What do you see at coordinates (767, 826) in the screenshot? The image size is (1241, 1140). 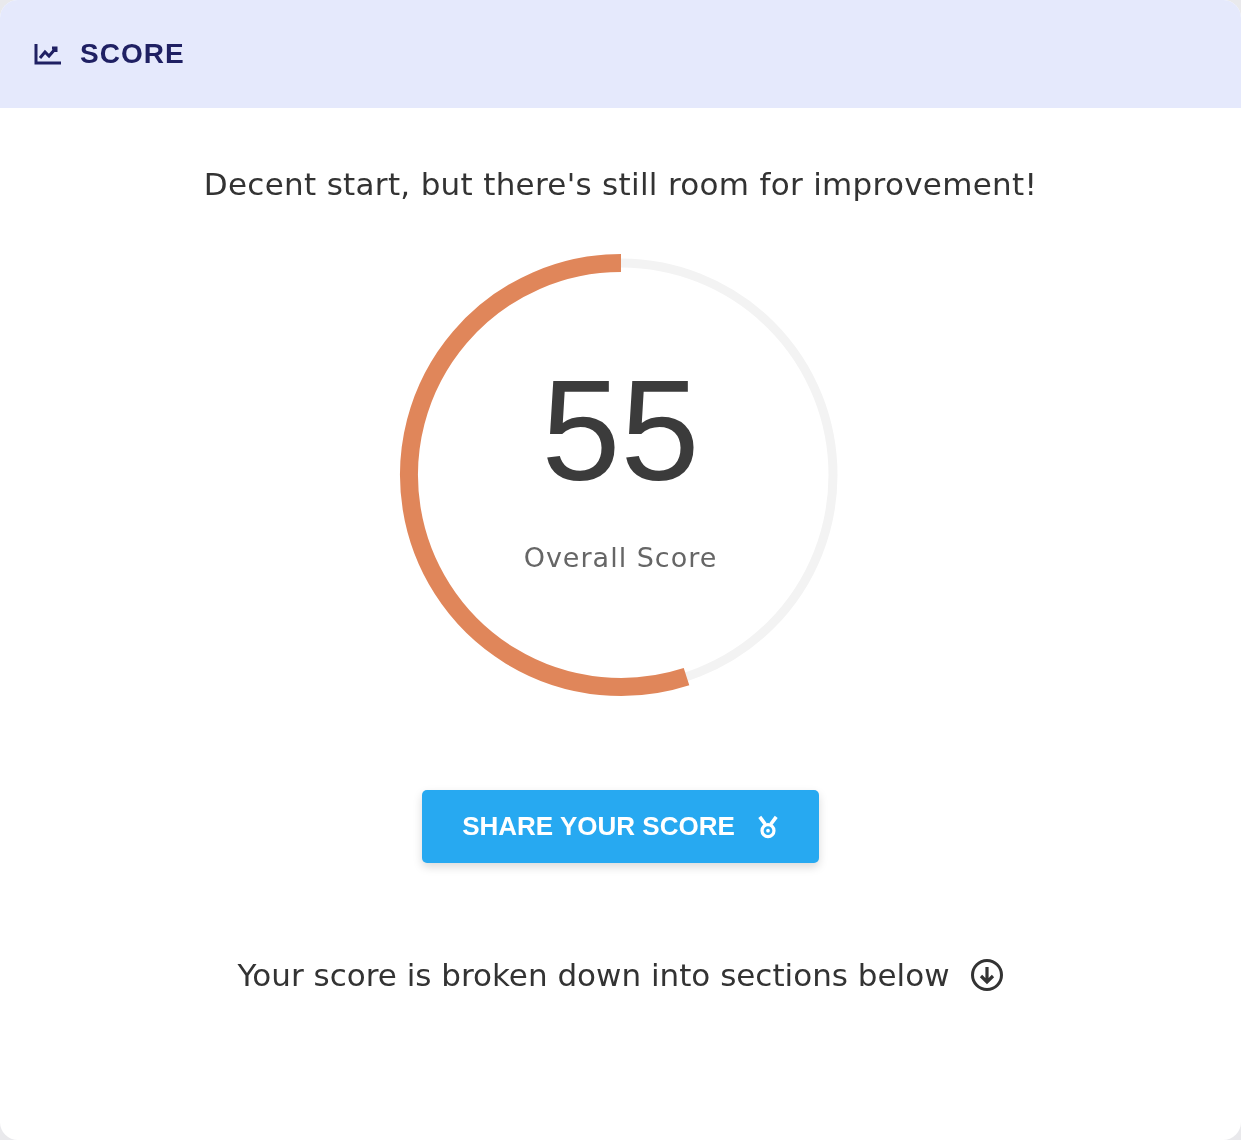 I see `medal-icon` at bounding box center [767, 826].